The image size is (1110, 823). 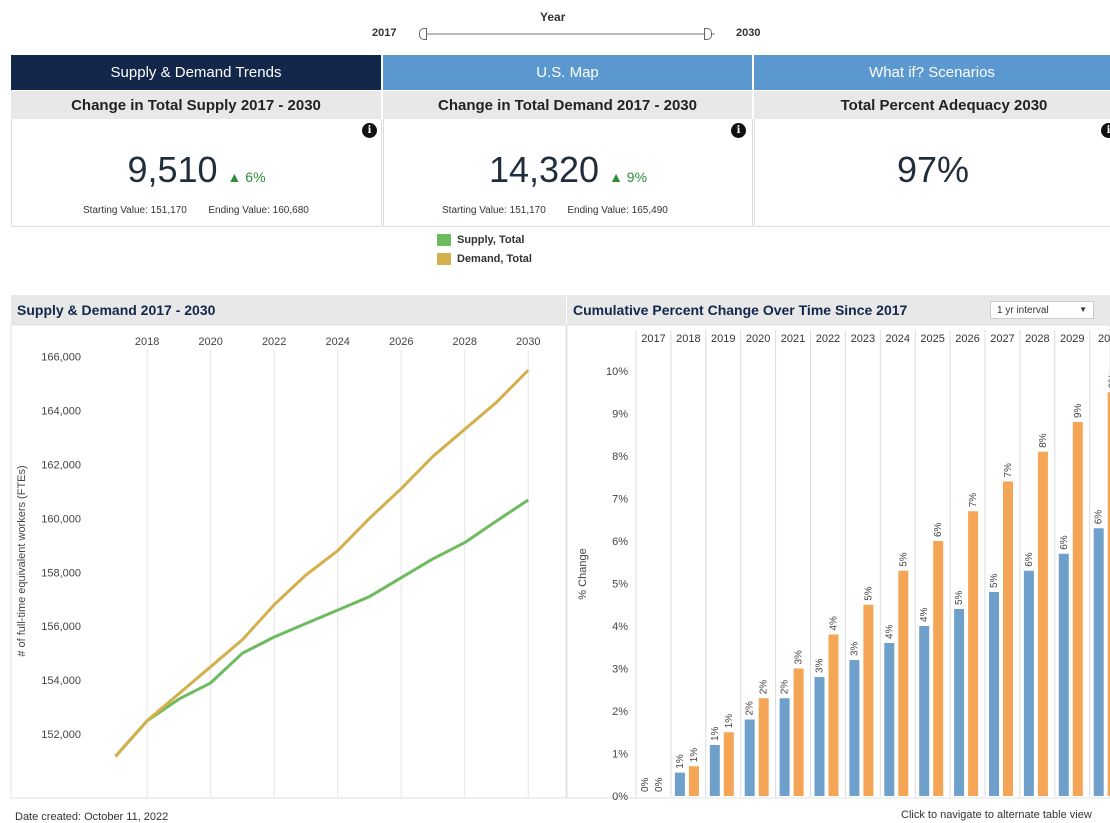 I want to click on data-label: 8%, so click(x=1043, y=440).